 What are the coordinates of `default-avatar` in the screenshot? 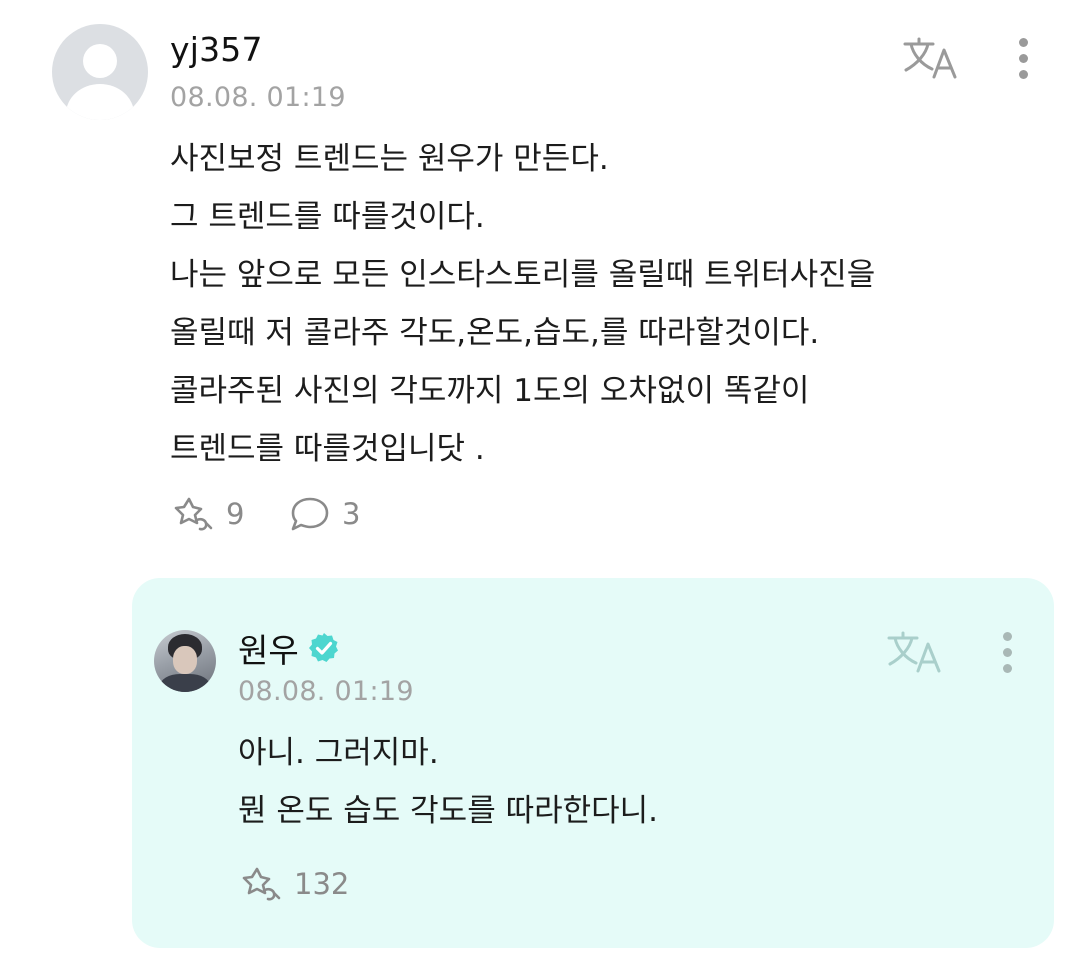 It's located at (100, 72).